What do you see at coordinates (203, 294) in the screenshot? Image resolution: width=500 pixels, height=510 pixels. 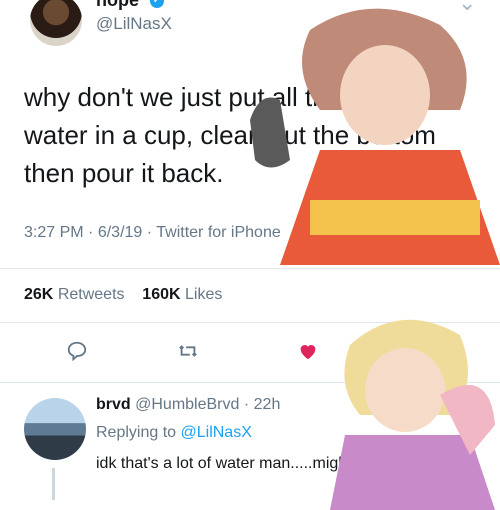 I see `likes-label: Likes` at bounding box center [203, 294].